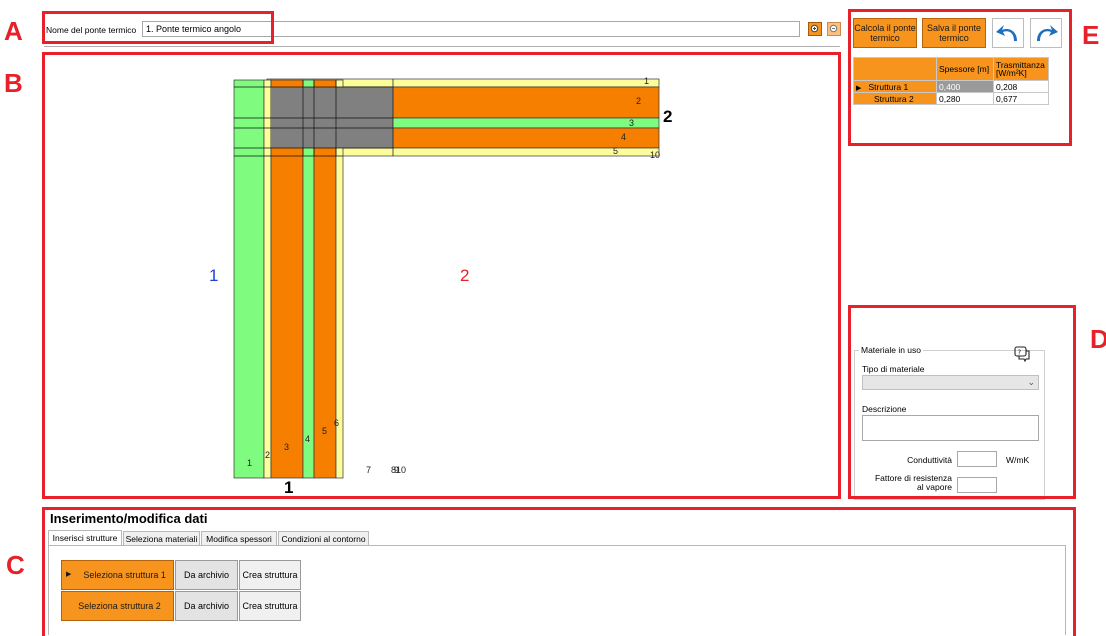 The image size is (1106, 636). What do you see at coordinates (13, 83) in the screenshot?
I see `callout-b: B` at bounding box center [13, 83].